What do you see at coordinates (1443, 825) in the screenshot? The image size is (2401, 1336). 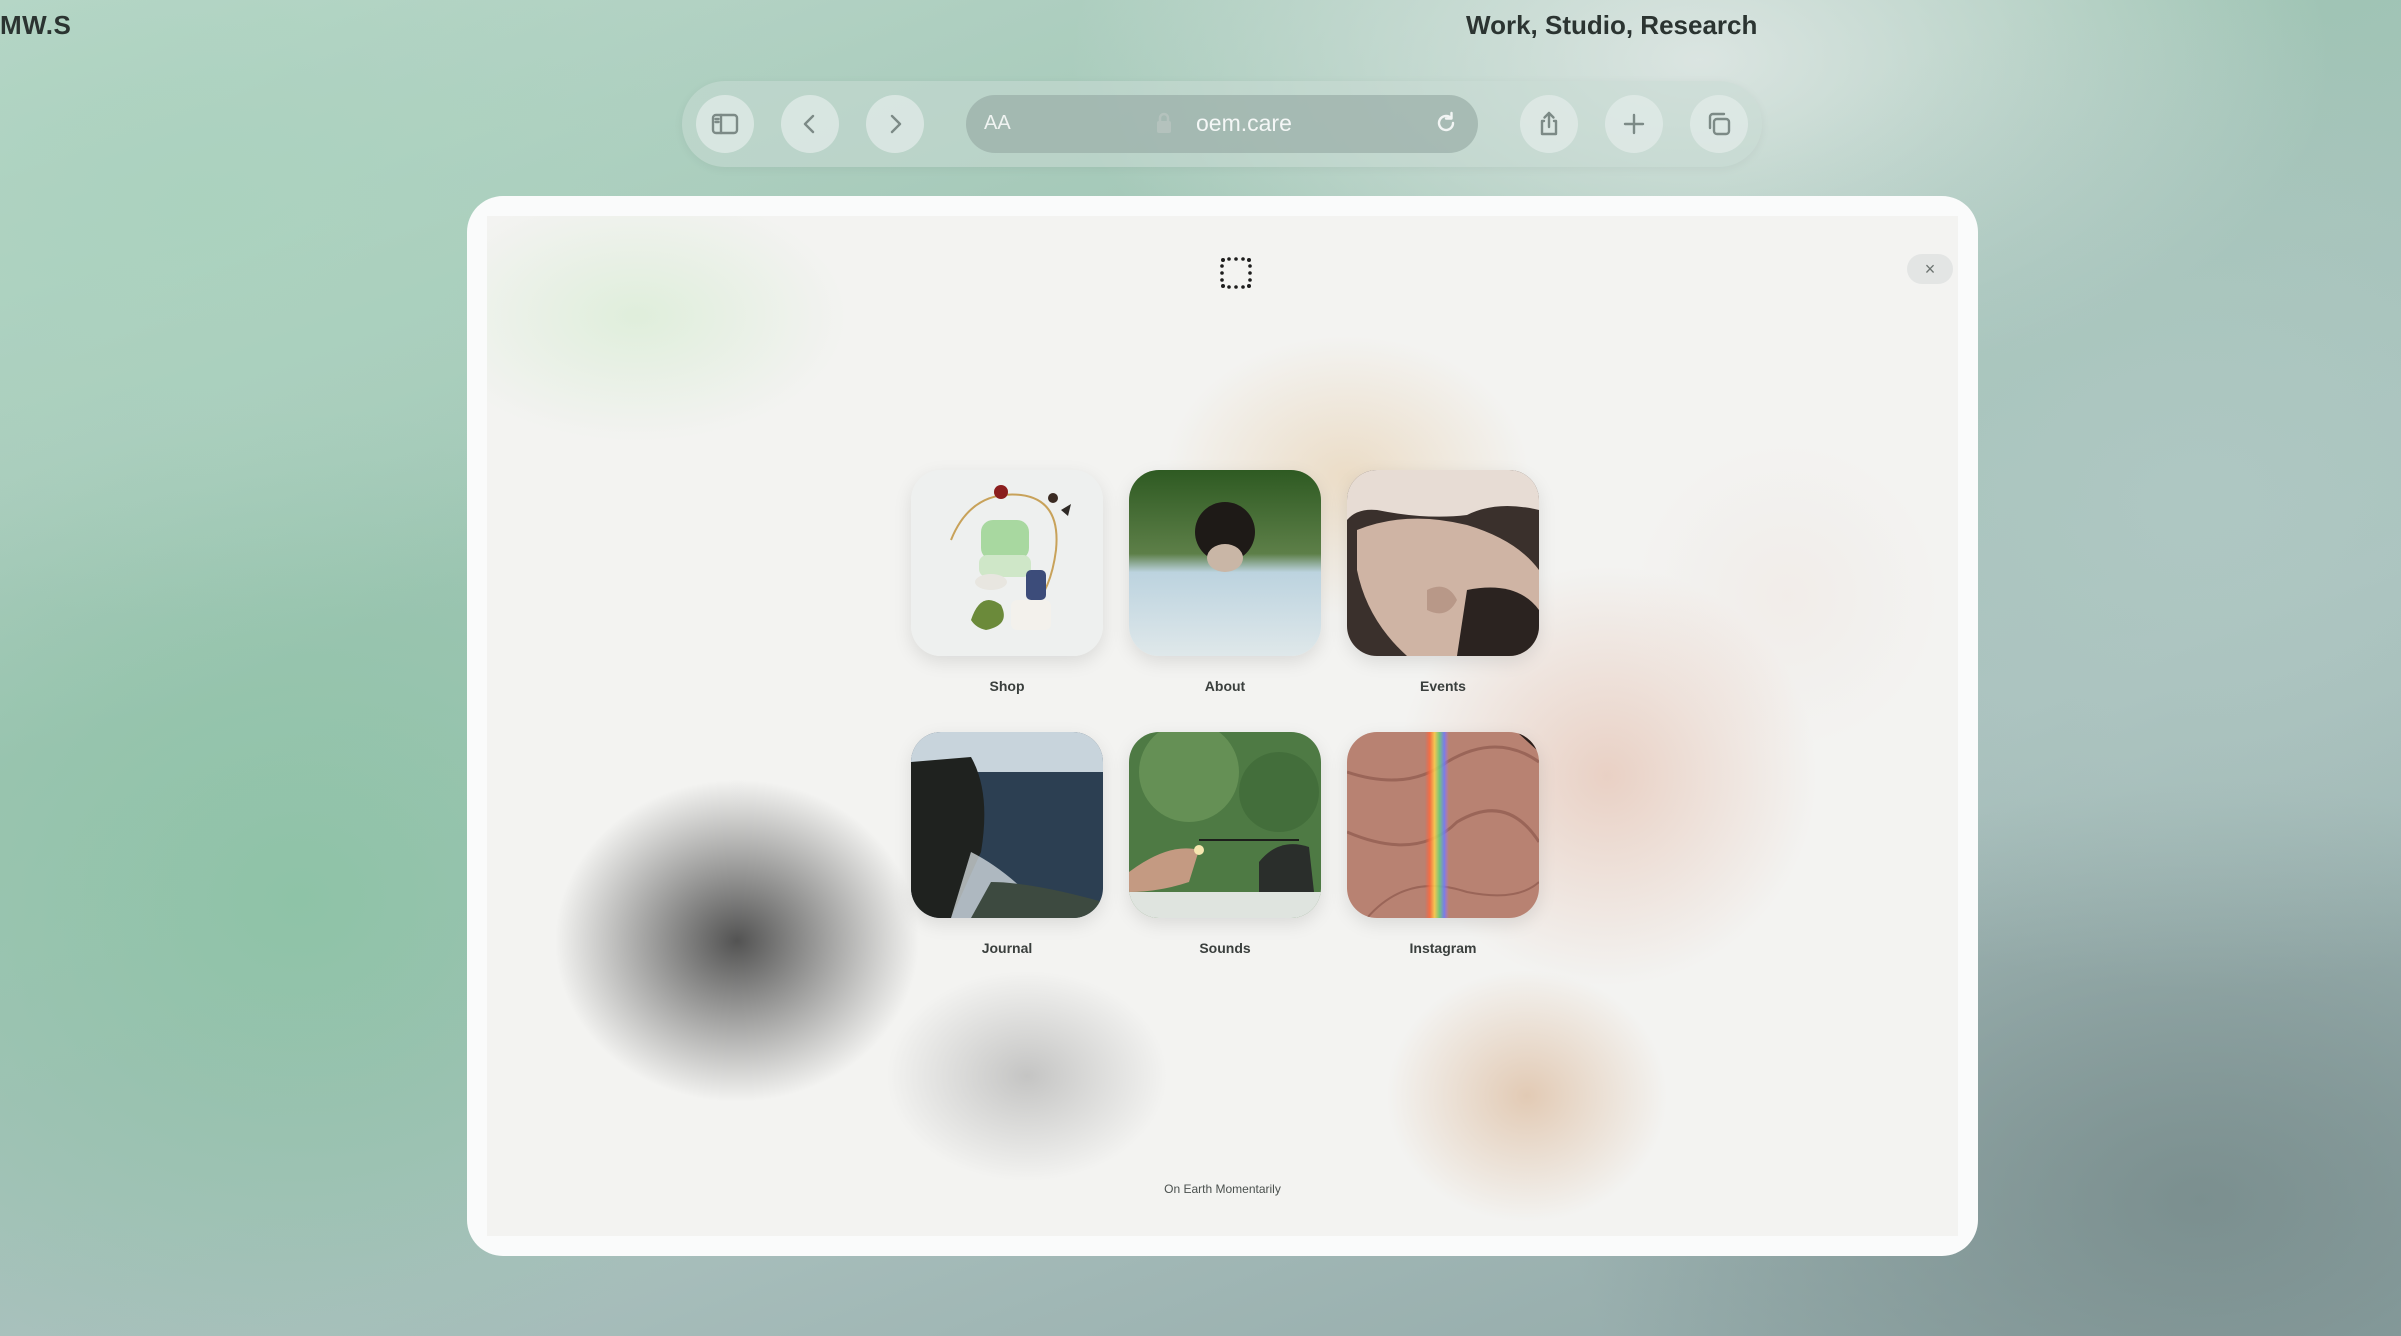 I see `instagram-image` at bounding box center [1443, 825].